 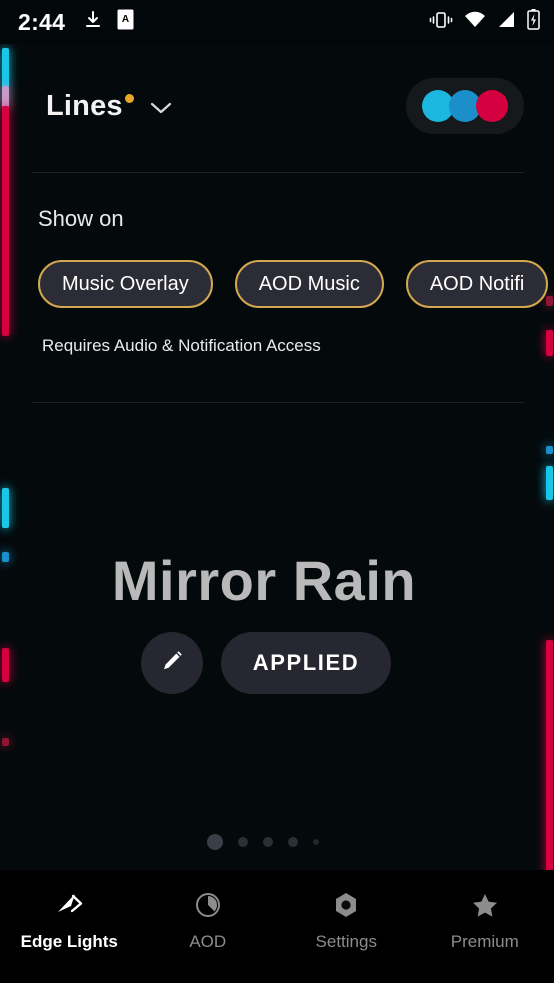 I want to click on chip-label: Music Overlay, so click(x=125, y=283).